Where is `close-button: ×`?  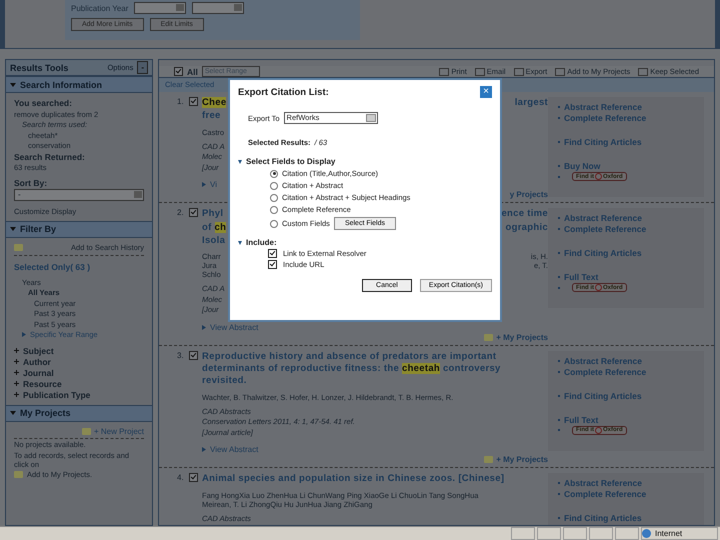 close-button: × is located at coordinates (486, 92).